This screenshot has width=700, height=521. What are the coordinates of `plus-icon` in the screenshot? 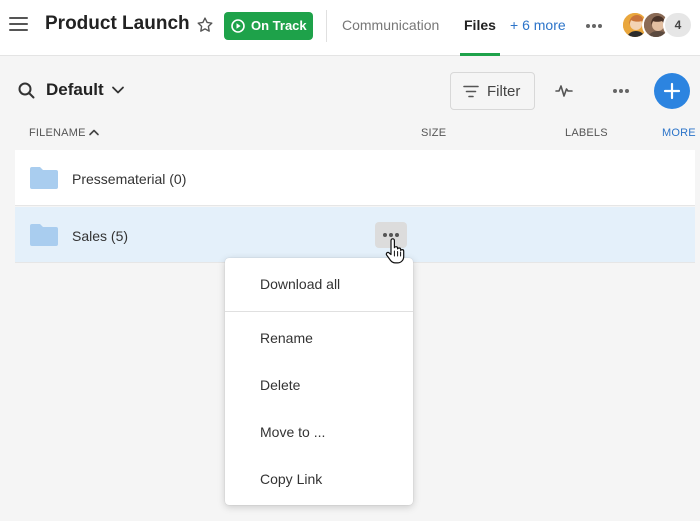 It's located at (672, 91).